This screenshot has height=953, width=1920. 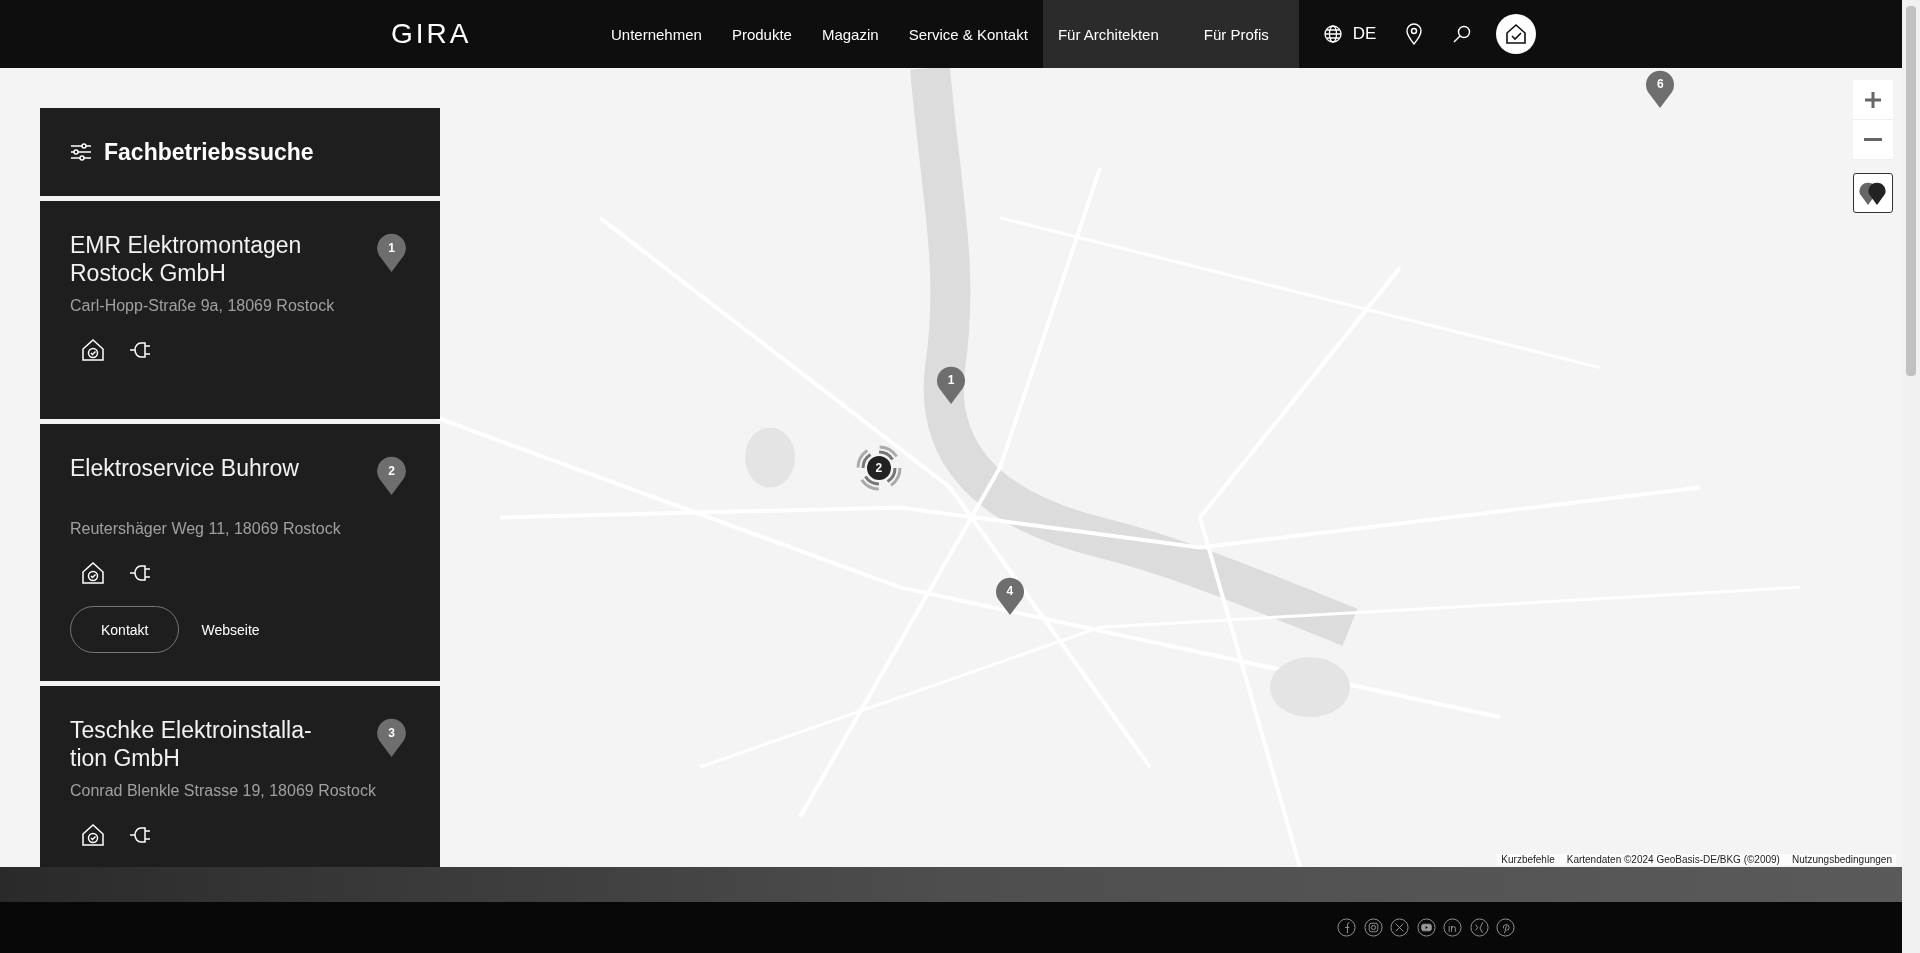 I want to click on nav-link: Produkte, so click(x=761, y=34).